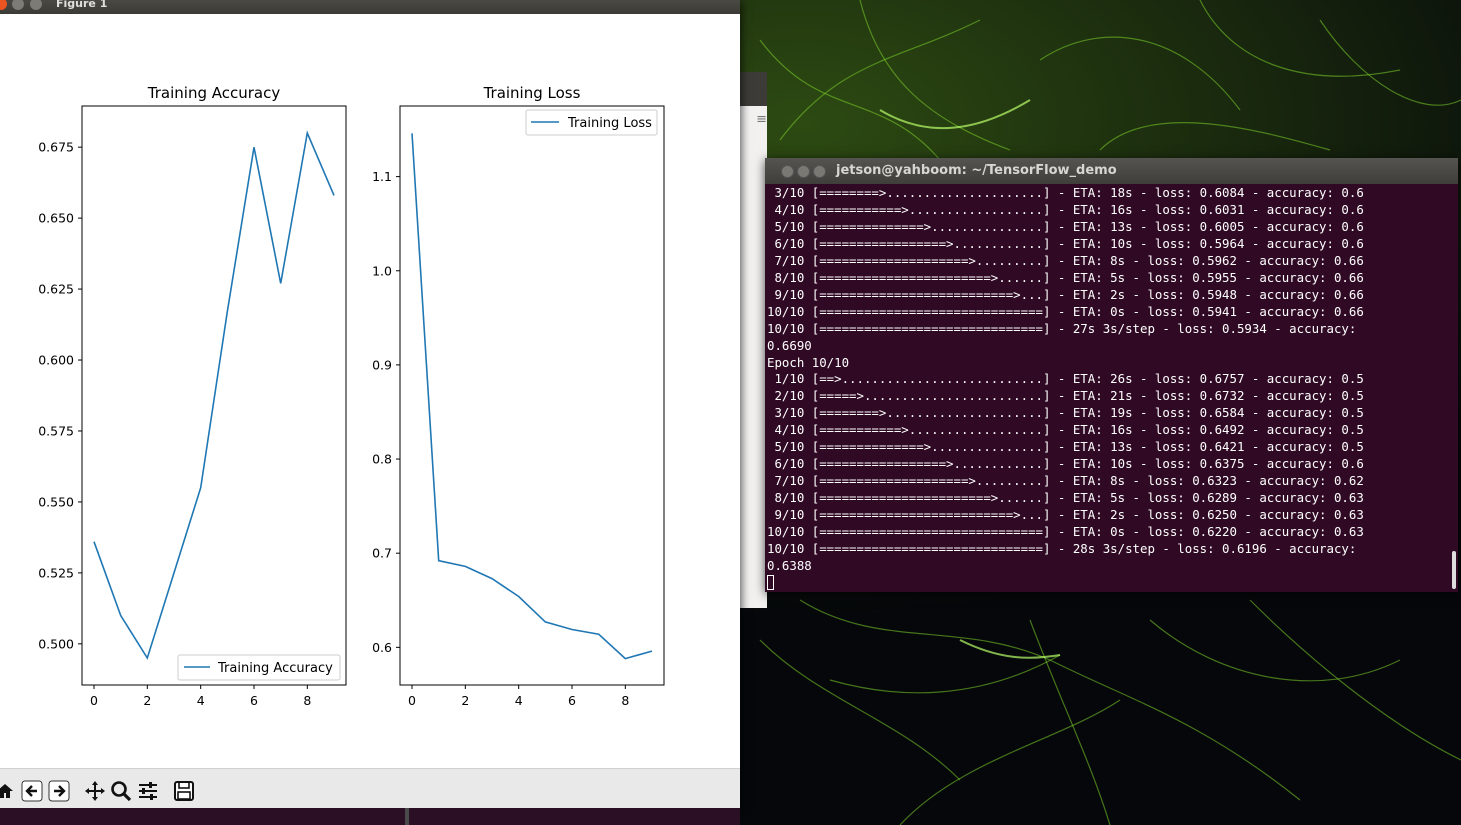 The height and width of the screenshot is (825, 1461). I want to click on hamburger-menu-icon: ≡, so click(753, 119).